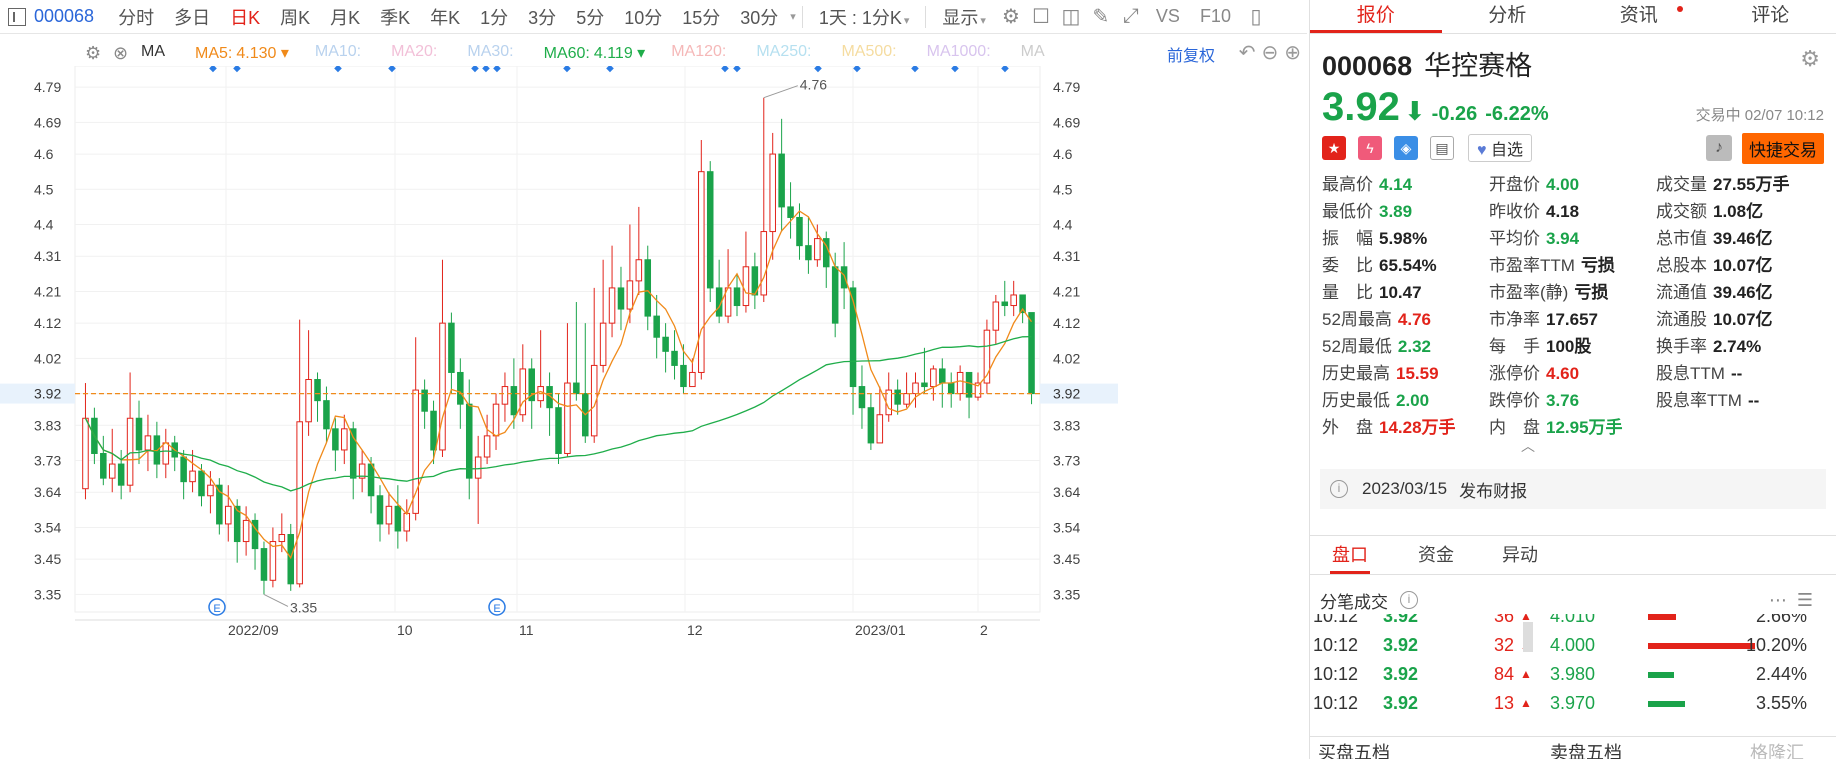  What do you see at coordinates (1066, 527) in the screenshot?
I see `y-tick-label-right: 3.54` at bounding box center [1066, 527].